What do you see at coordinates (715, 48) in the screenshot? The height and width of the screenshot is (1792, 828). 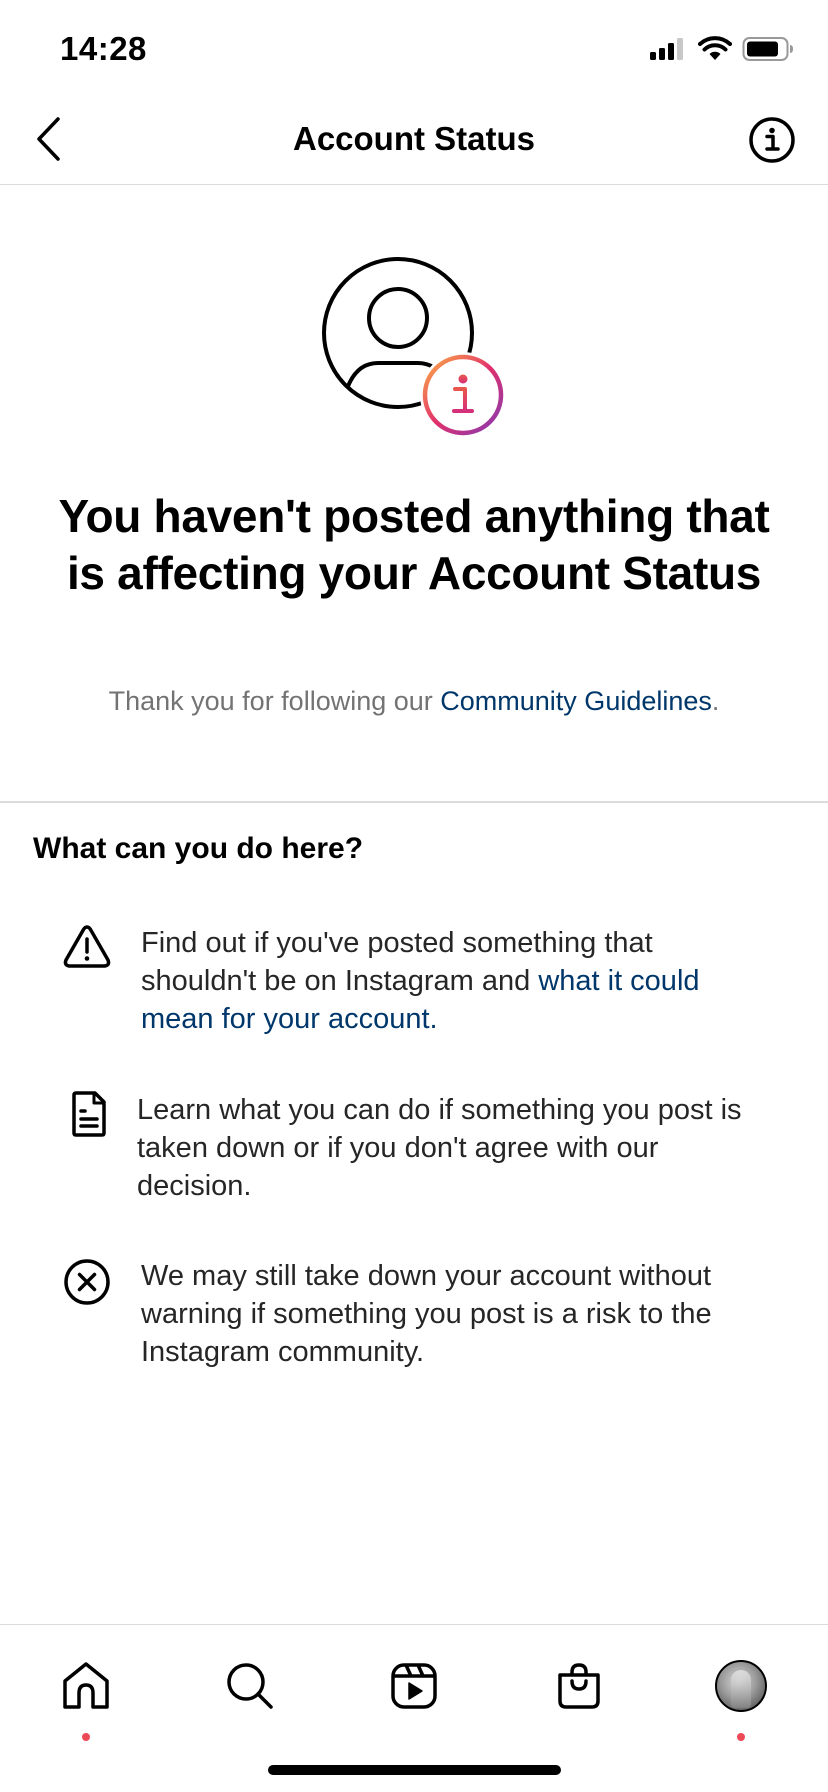 I see `wifi-icon` at bounding box center [715, 48].